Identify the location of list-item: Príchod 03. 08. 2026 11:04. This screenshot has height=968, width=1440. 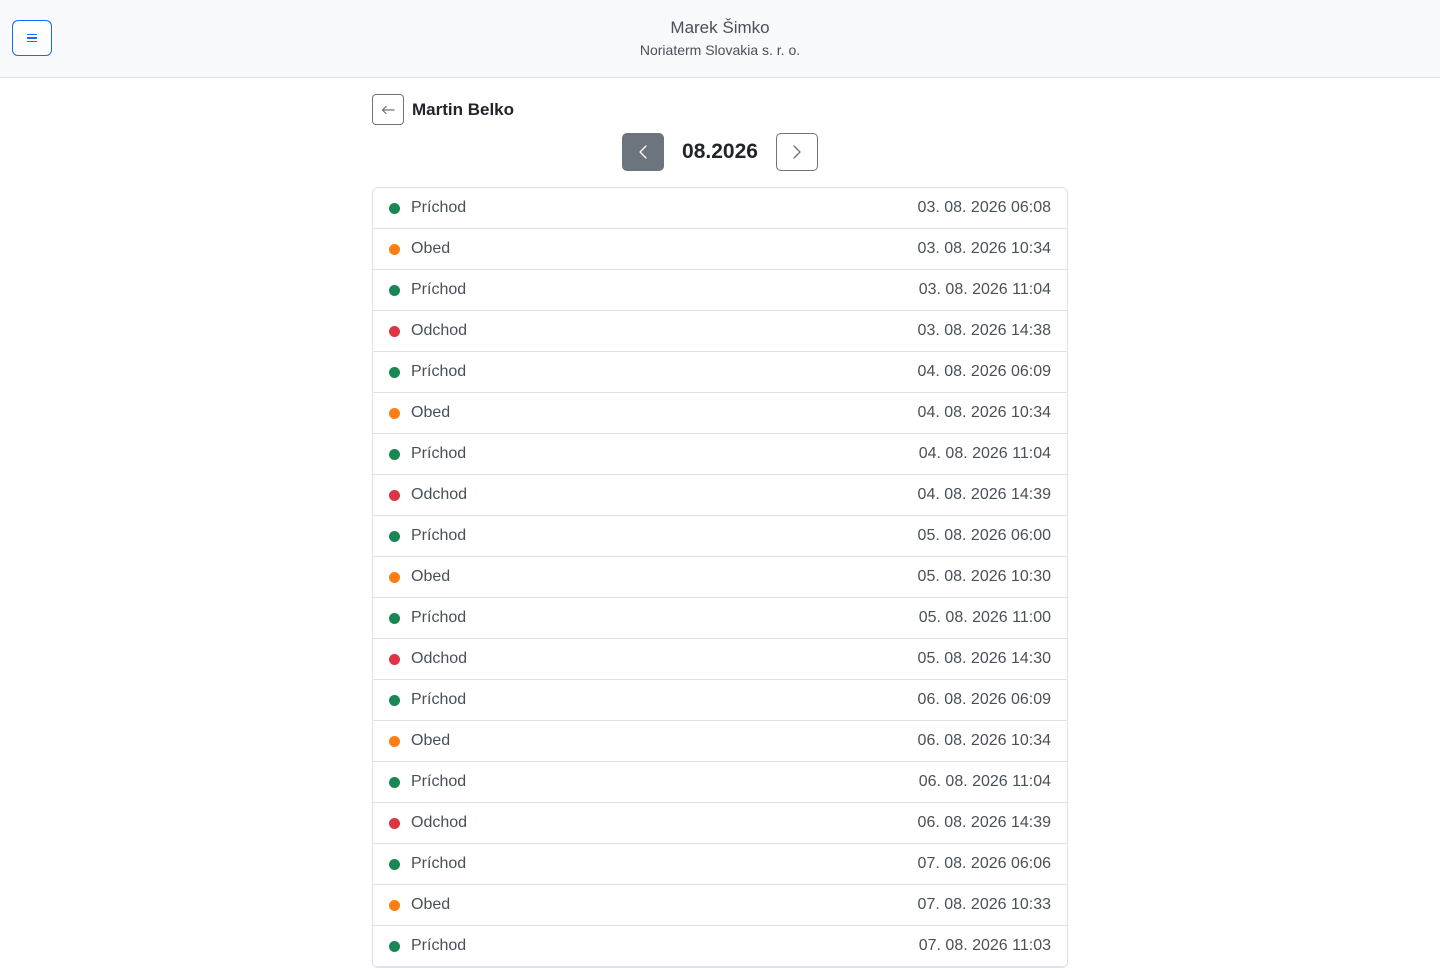
(720, 290).